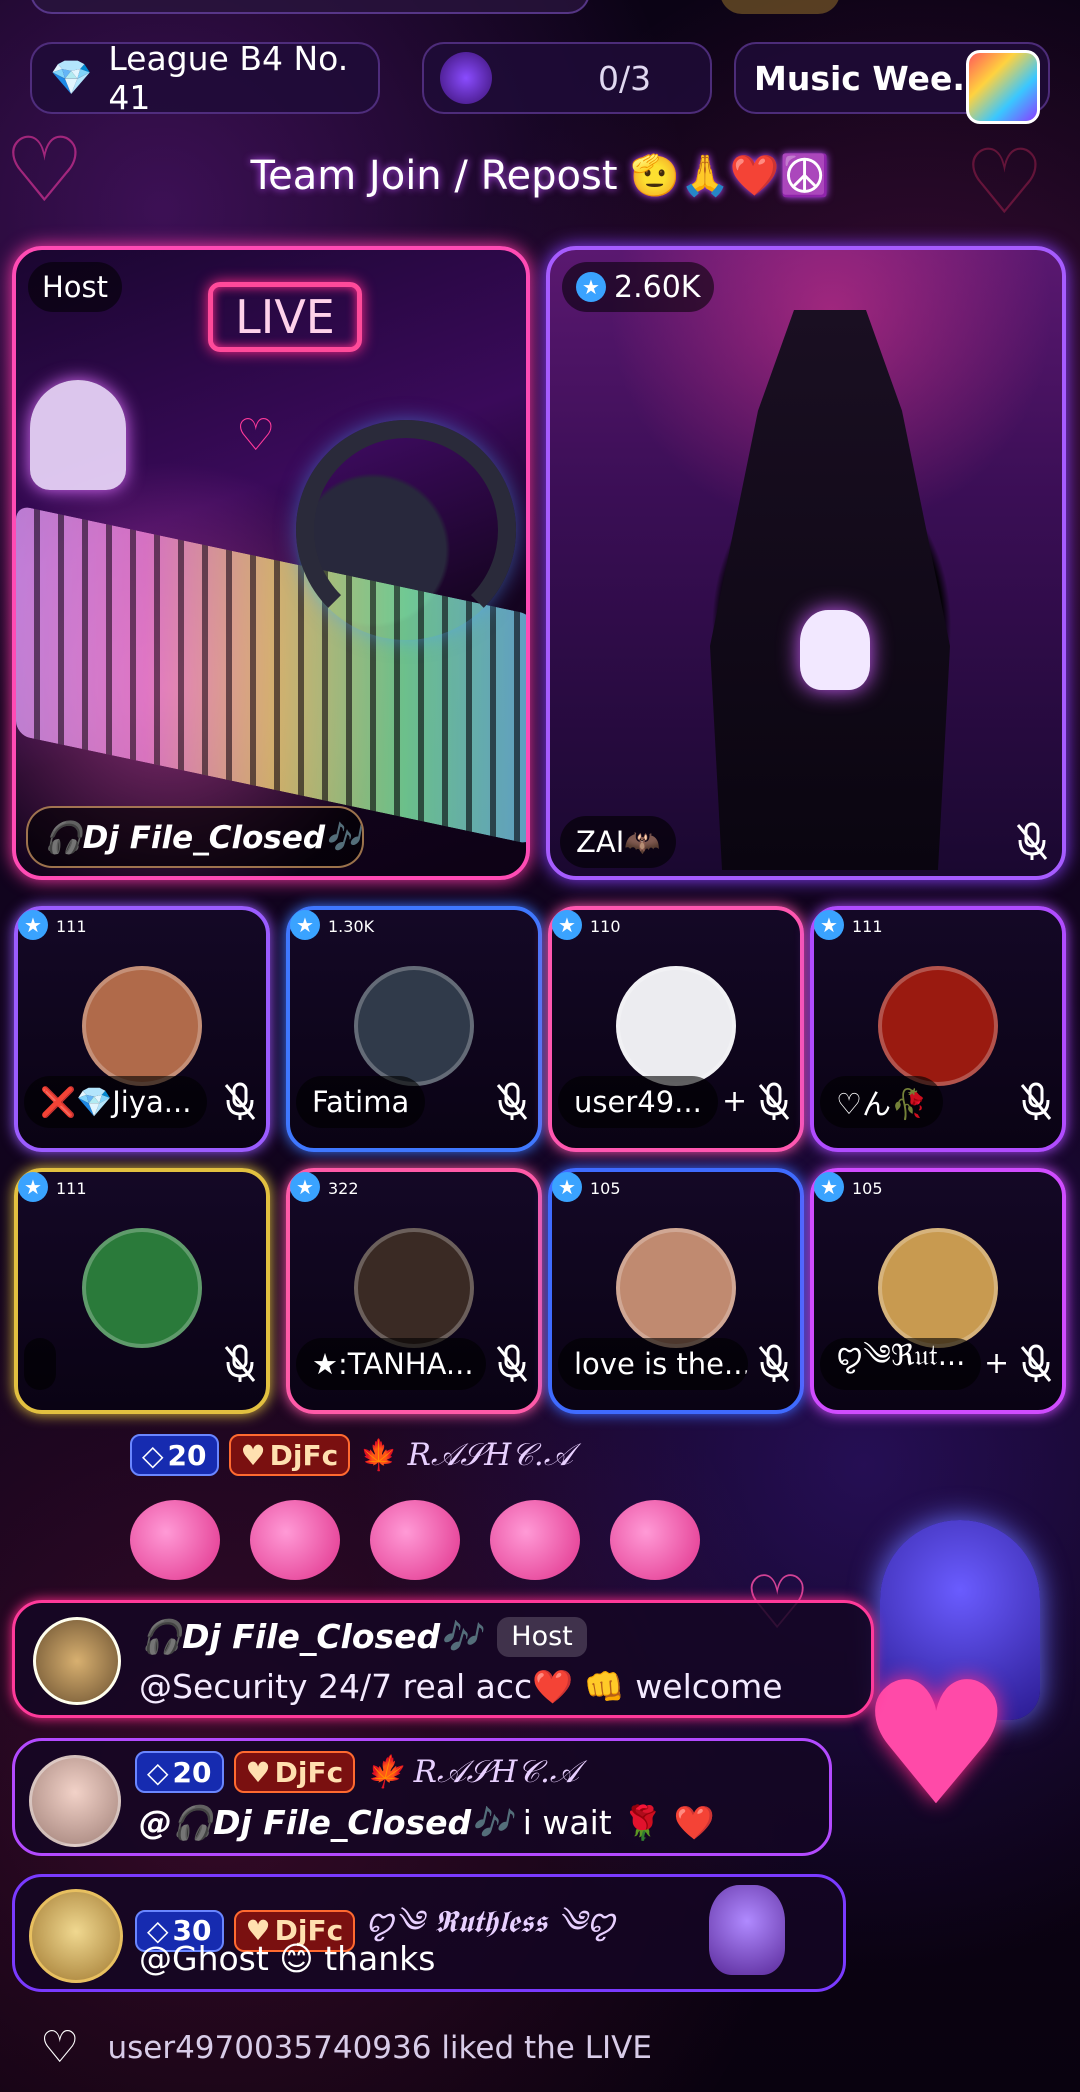 The height and width of the screenshot is (2092, 1080). What do you see at coordinates (747, 1930) in the screenshot?
I see `skull-decoration-icon` at bounding box center [747, 1930].